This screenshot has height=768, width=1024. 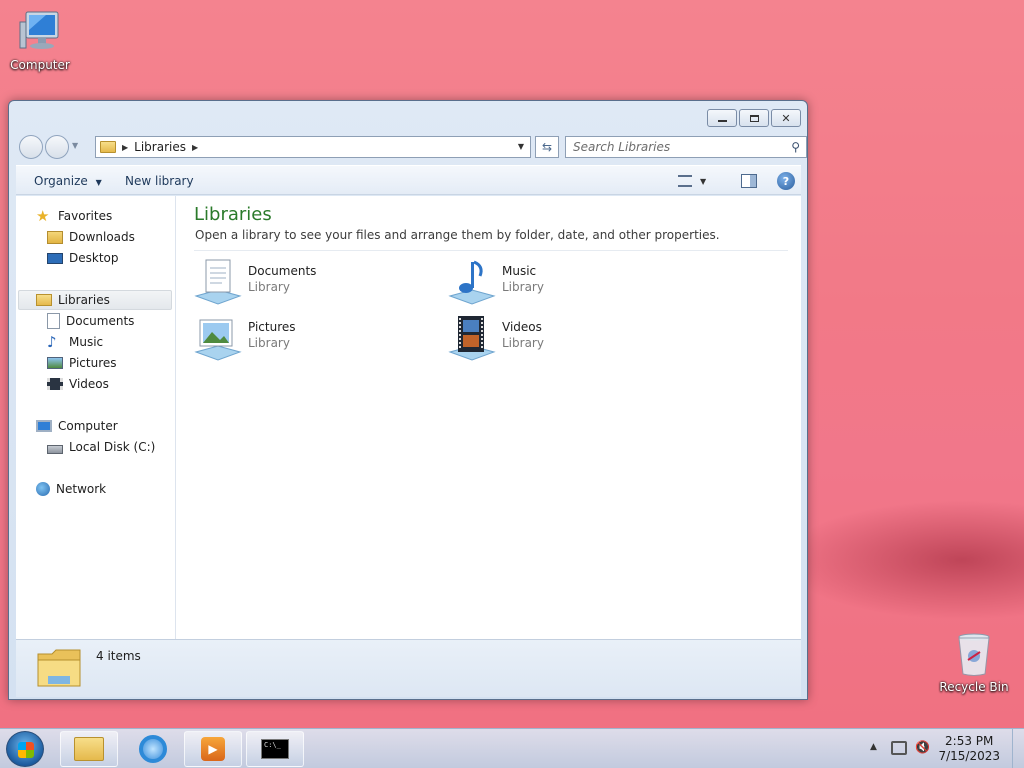 I want to click on desktop-icon, so click(x=55, y=258).